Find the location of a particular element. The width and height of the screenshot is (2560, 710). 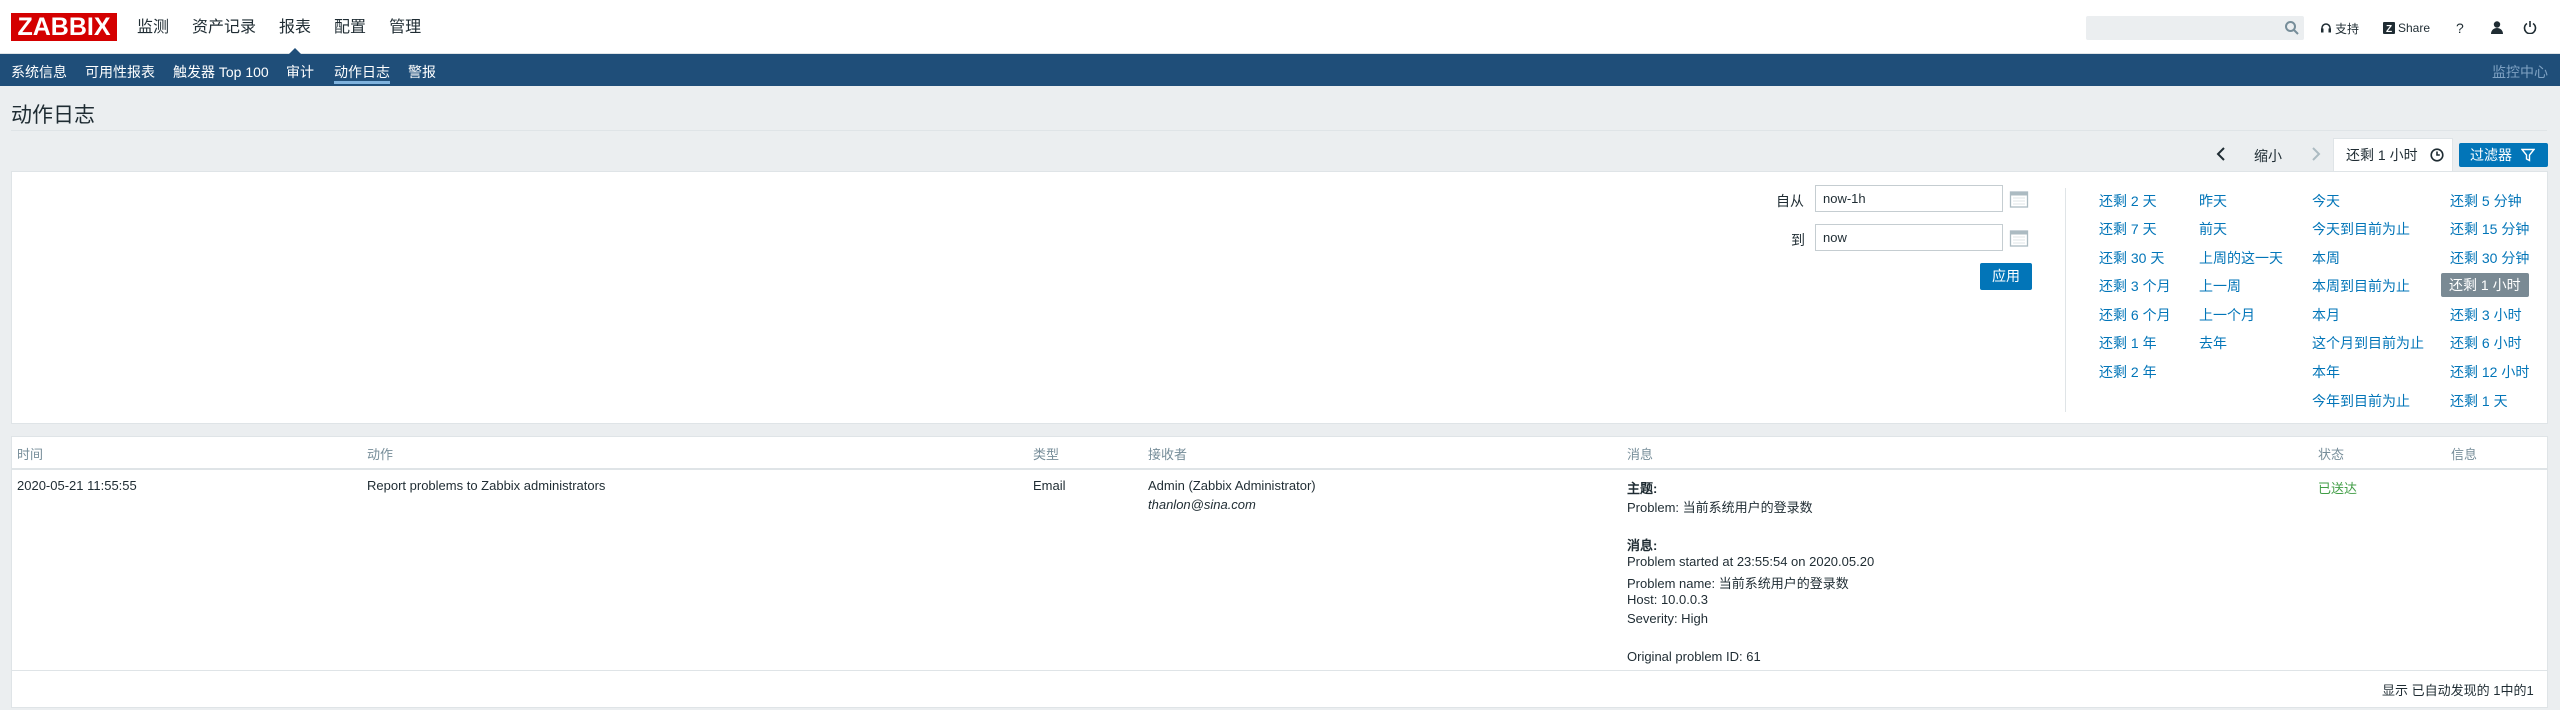

headset-icon is located at coordinates (2326, 28).